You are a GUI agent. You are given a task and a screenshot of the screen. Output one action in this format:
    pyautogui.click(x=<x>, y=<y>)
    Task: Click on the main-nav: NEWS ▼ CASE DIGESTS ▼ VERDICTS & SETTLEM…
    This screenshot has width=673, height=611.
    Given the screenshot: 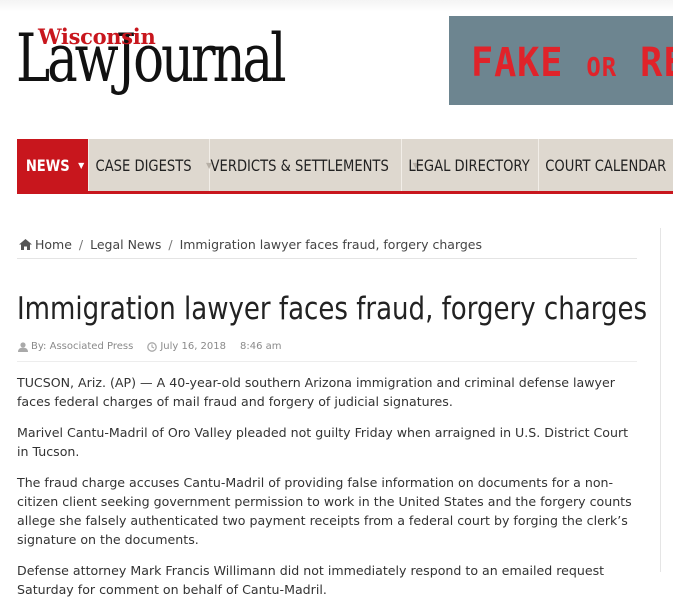 What is the action you would take?
    pyautogui.click(x=345, y=166)
    